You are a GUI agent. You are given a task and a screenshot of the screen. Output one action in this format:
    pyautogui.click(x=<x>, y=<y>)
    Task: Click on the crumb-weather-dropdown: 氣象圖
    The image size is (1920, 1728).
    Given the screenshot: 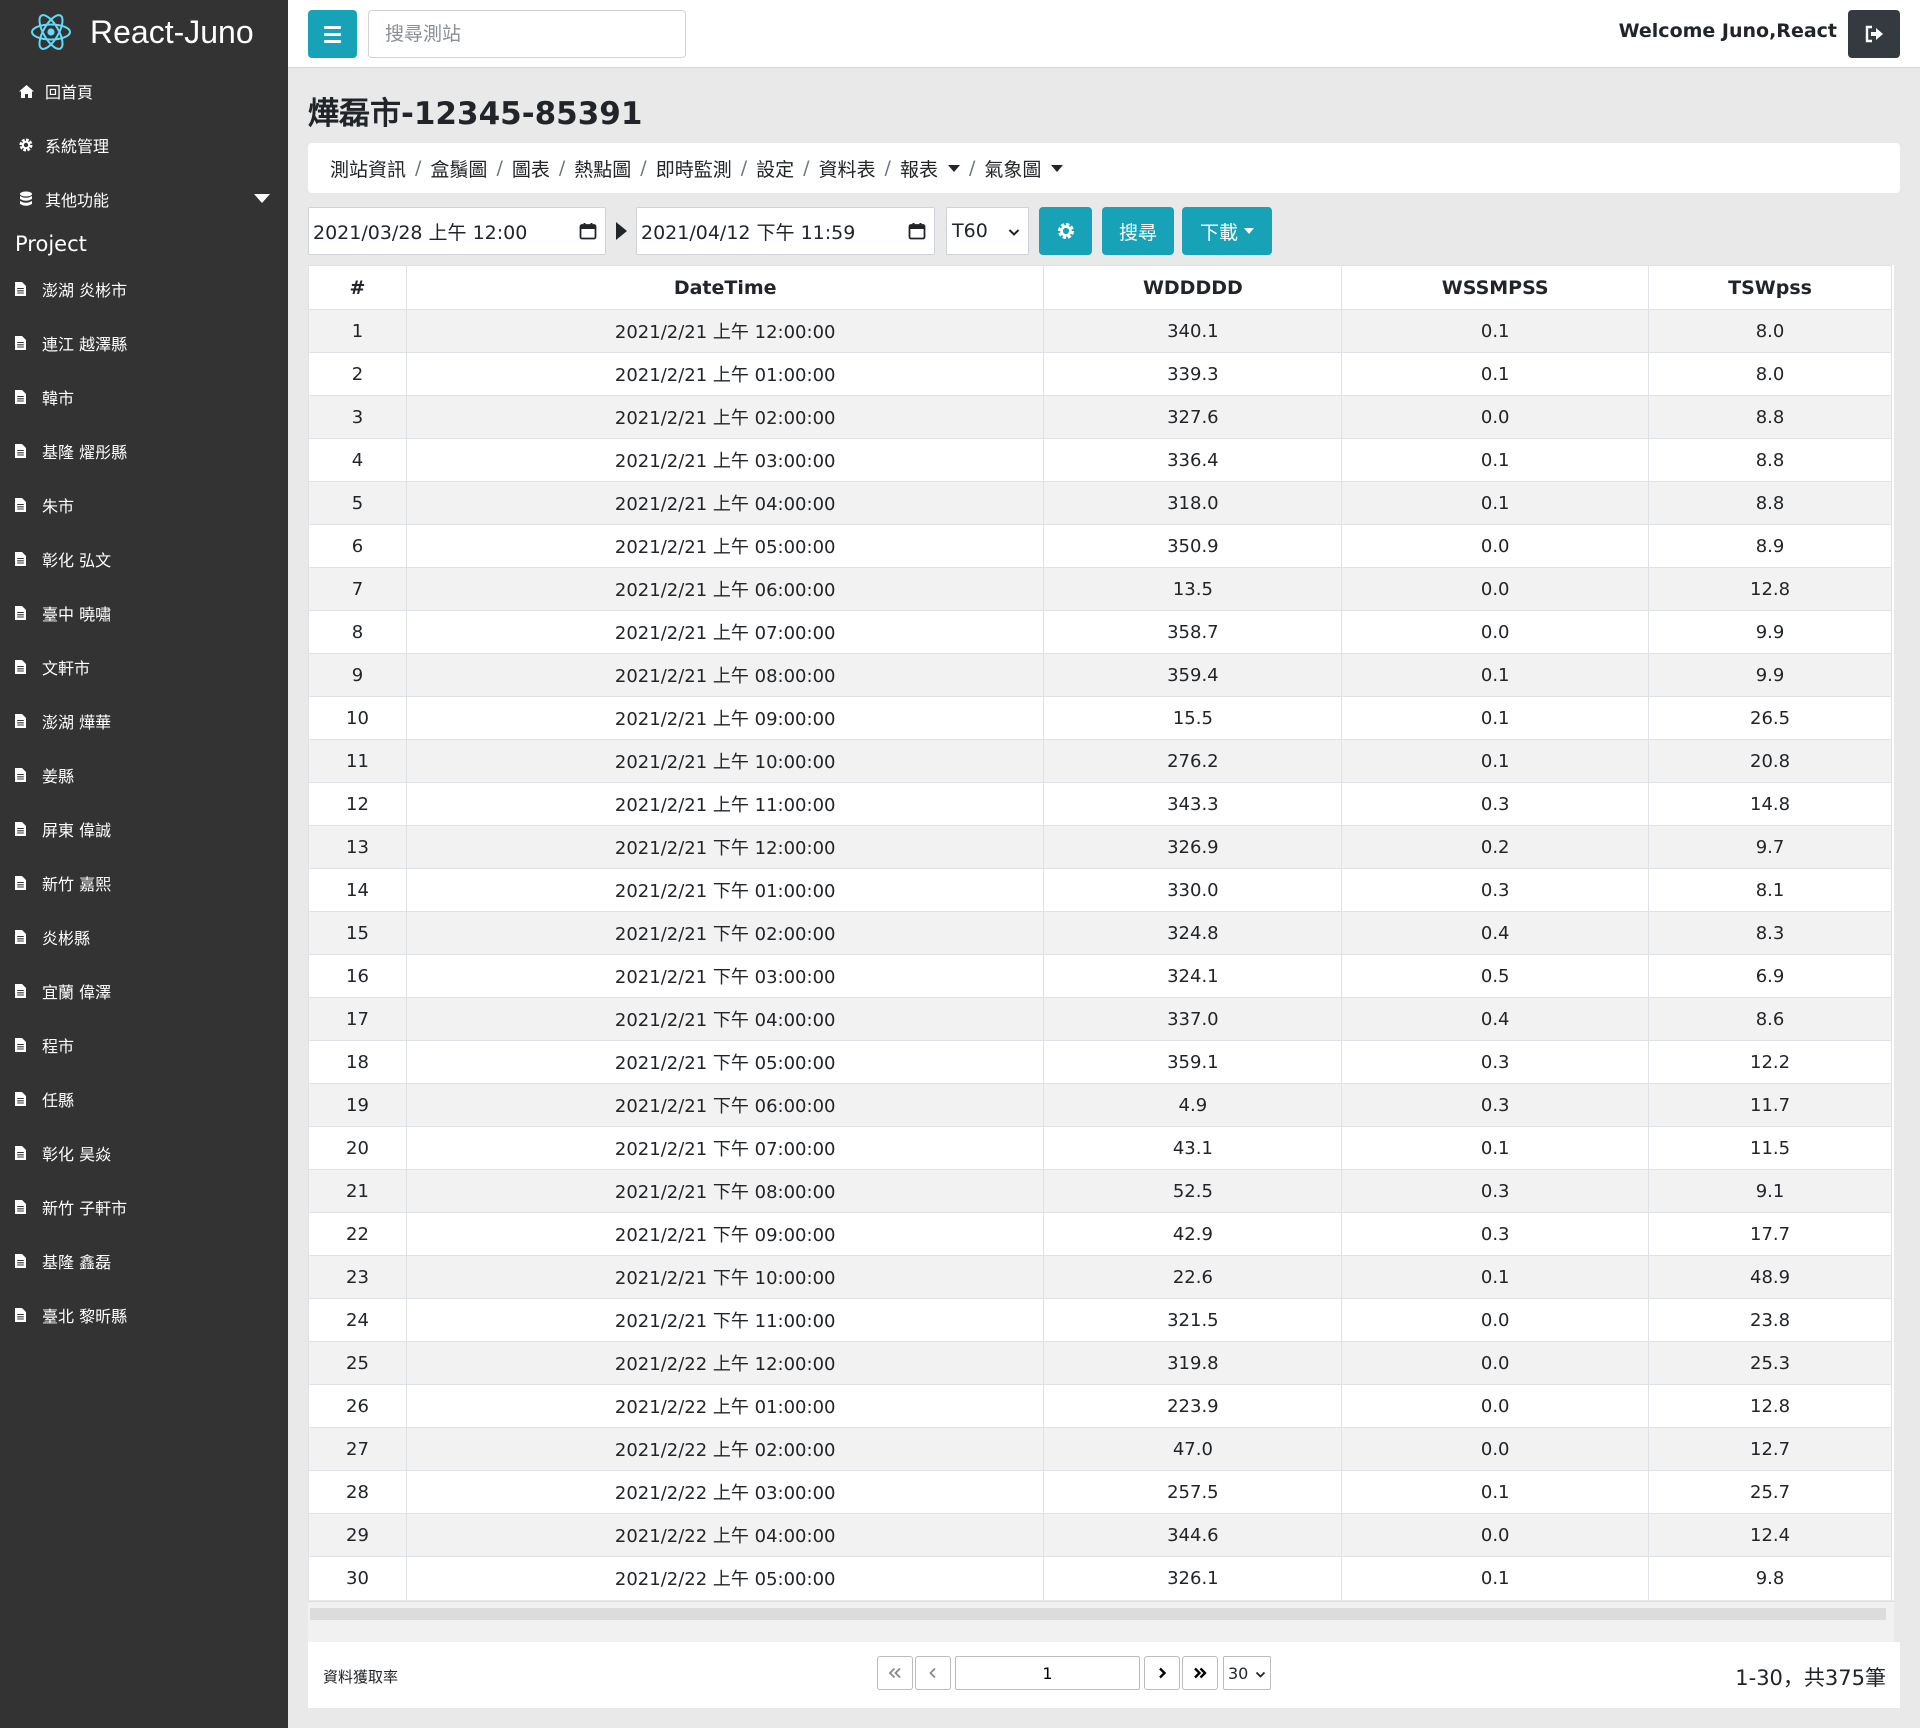 What is the action you would take?
    pyautogui.click(x=1024, y=168)
    